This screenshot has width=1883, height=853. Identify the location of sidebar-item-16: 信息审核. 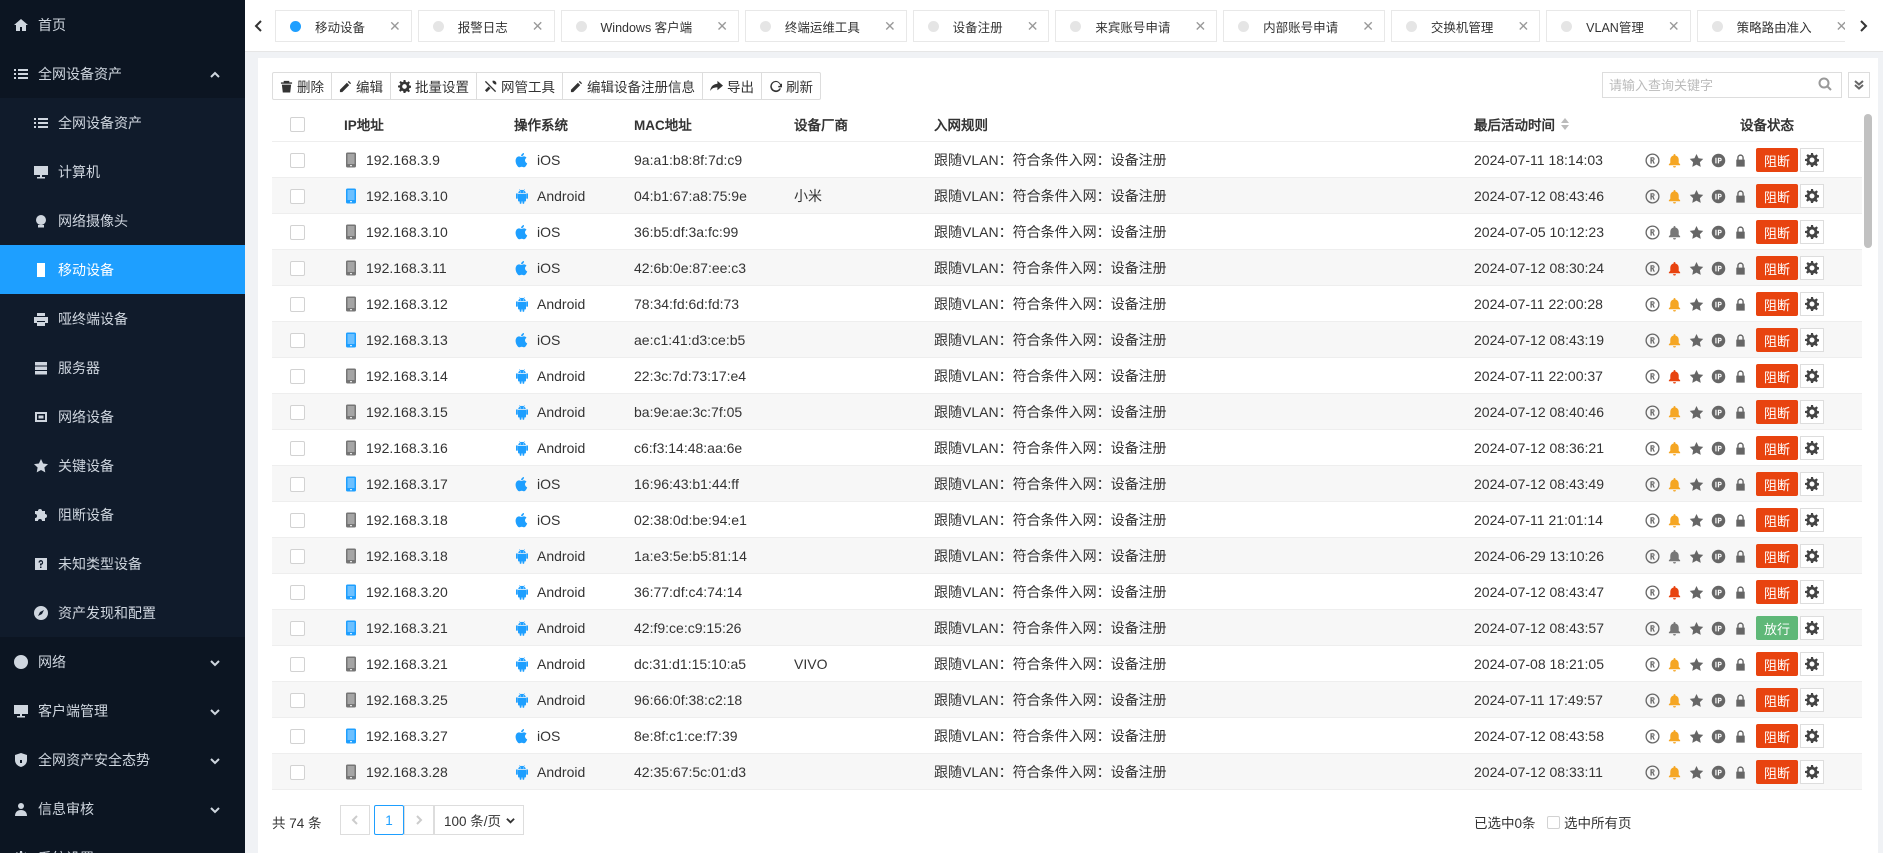
(122, 808).